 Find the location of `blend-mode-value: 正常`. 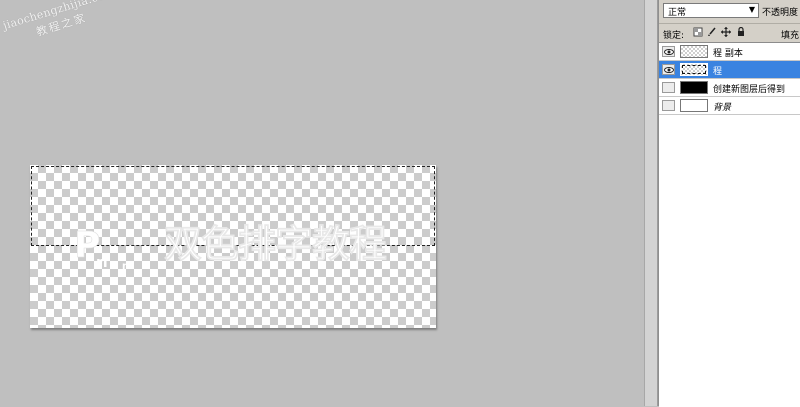

blend-mode-value: 正常 is located at coordinates (677, 13).